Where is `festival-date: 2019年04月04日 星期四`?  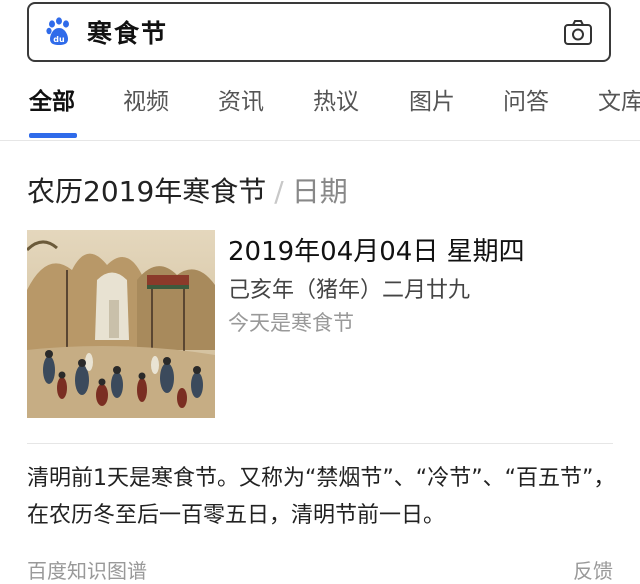 festival-date: 2019年04月04日 星期四 is located at coordinates (376, 252).